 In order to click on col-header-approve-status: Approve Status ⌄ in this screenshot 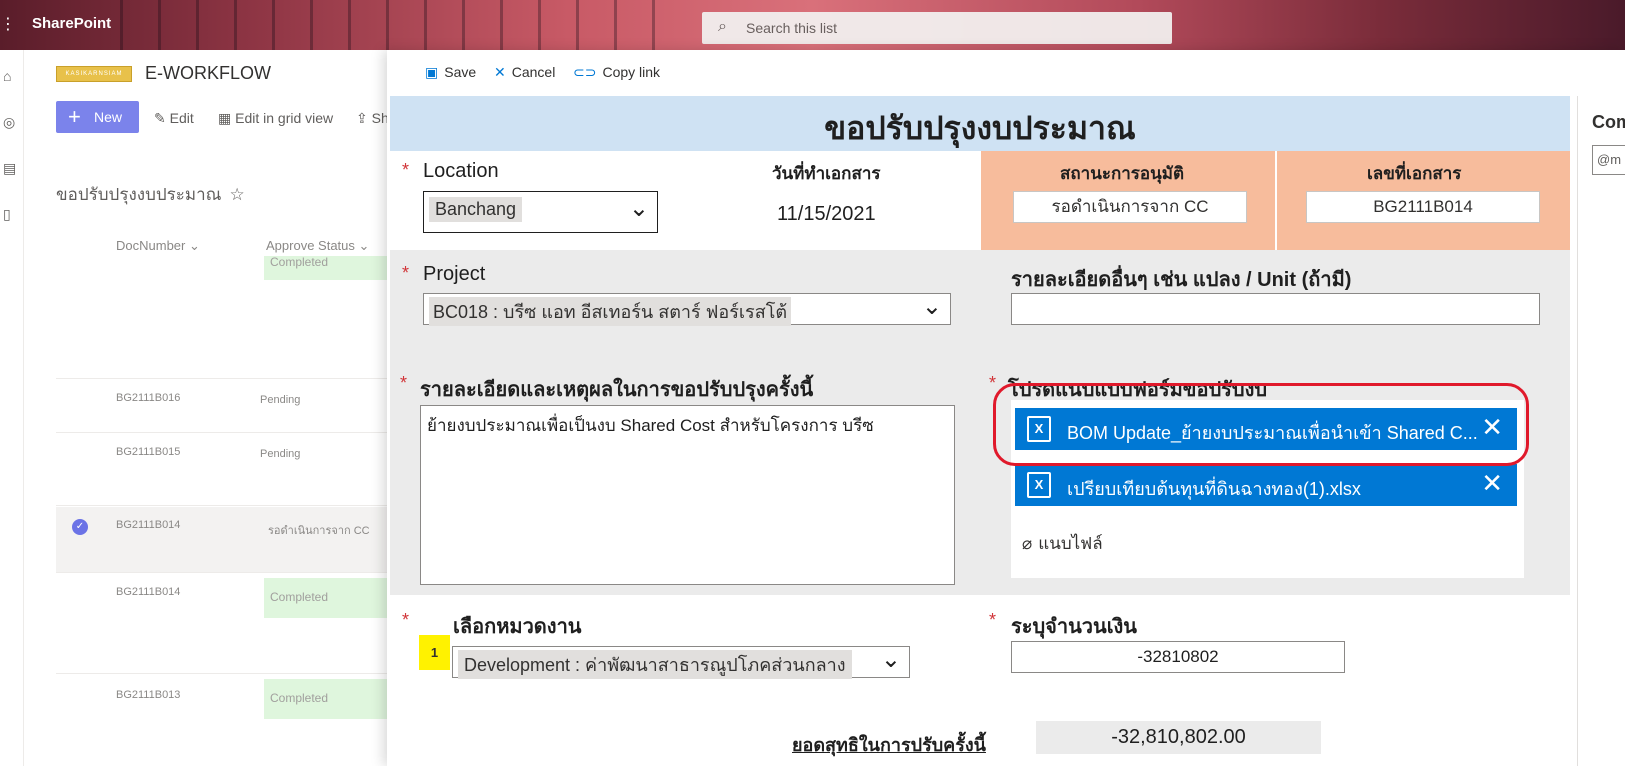, I will do `click(317, 246)`.